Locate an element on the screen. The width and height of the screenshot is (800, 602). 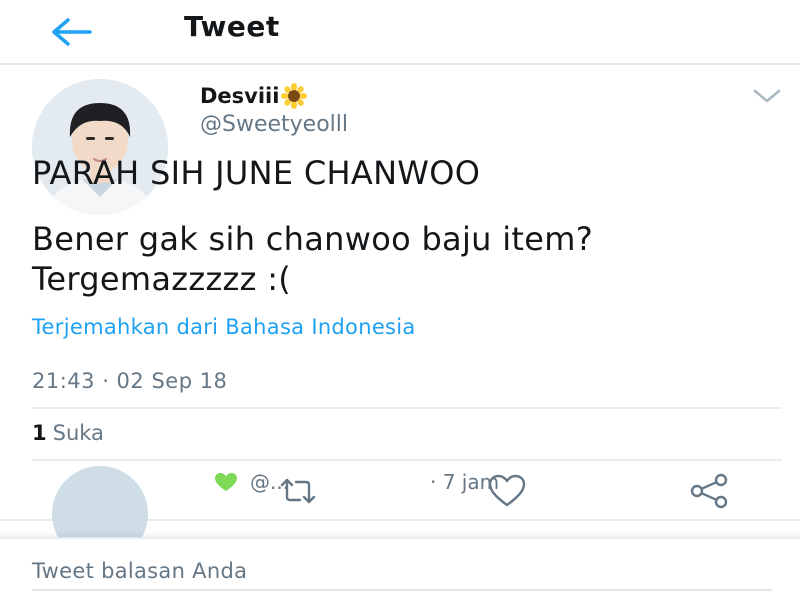
reply-input-placeholder: Tweet balasan Anda is located at coordinates (140, 571).